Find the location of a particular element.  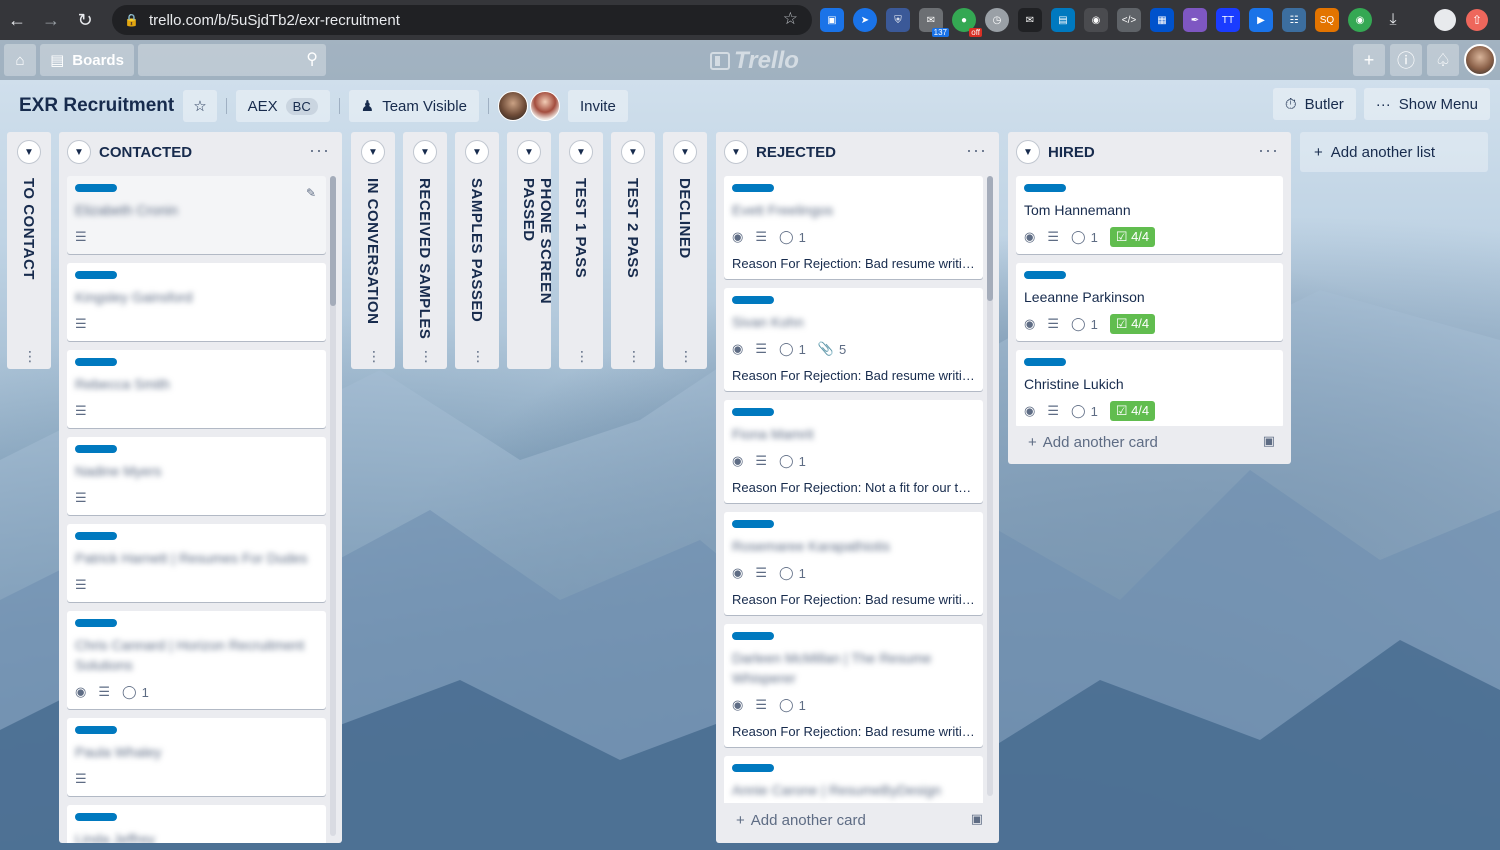

timer-extension-icon: ◷ is located at coordinates (997, 20).